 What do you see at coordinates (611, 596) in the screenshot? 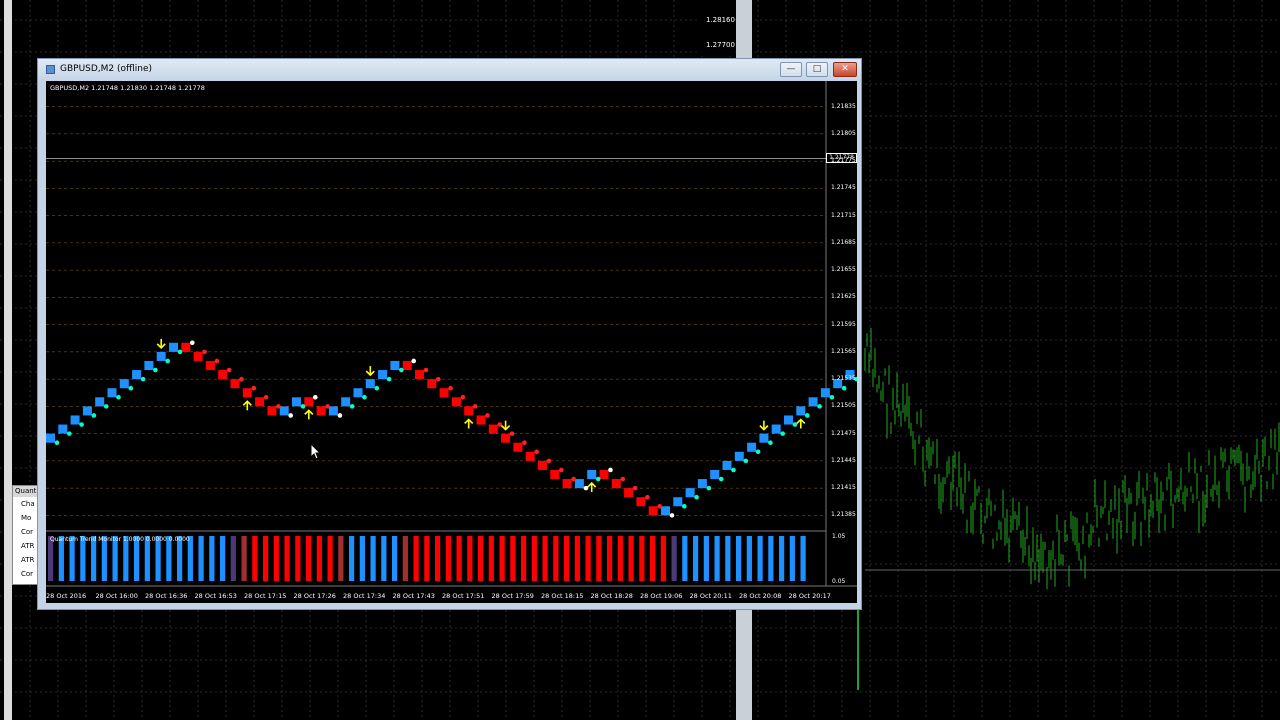
I see `time-axis-label: 28 Oct 18:28` at bounding box center [611, 596].